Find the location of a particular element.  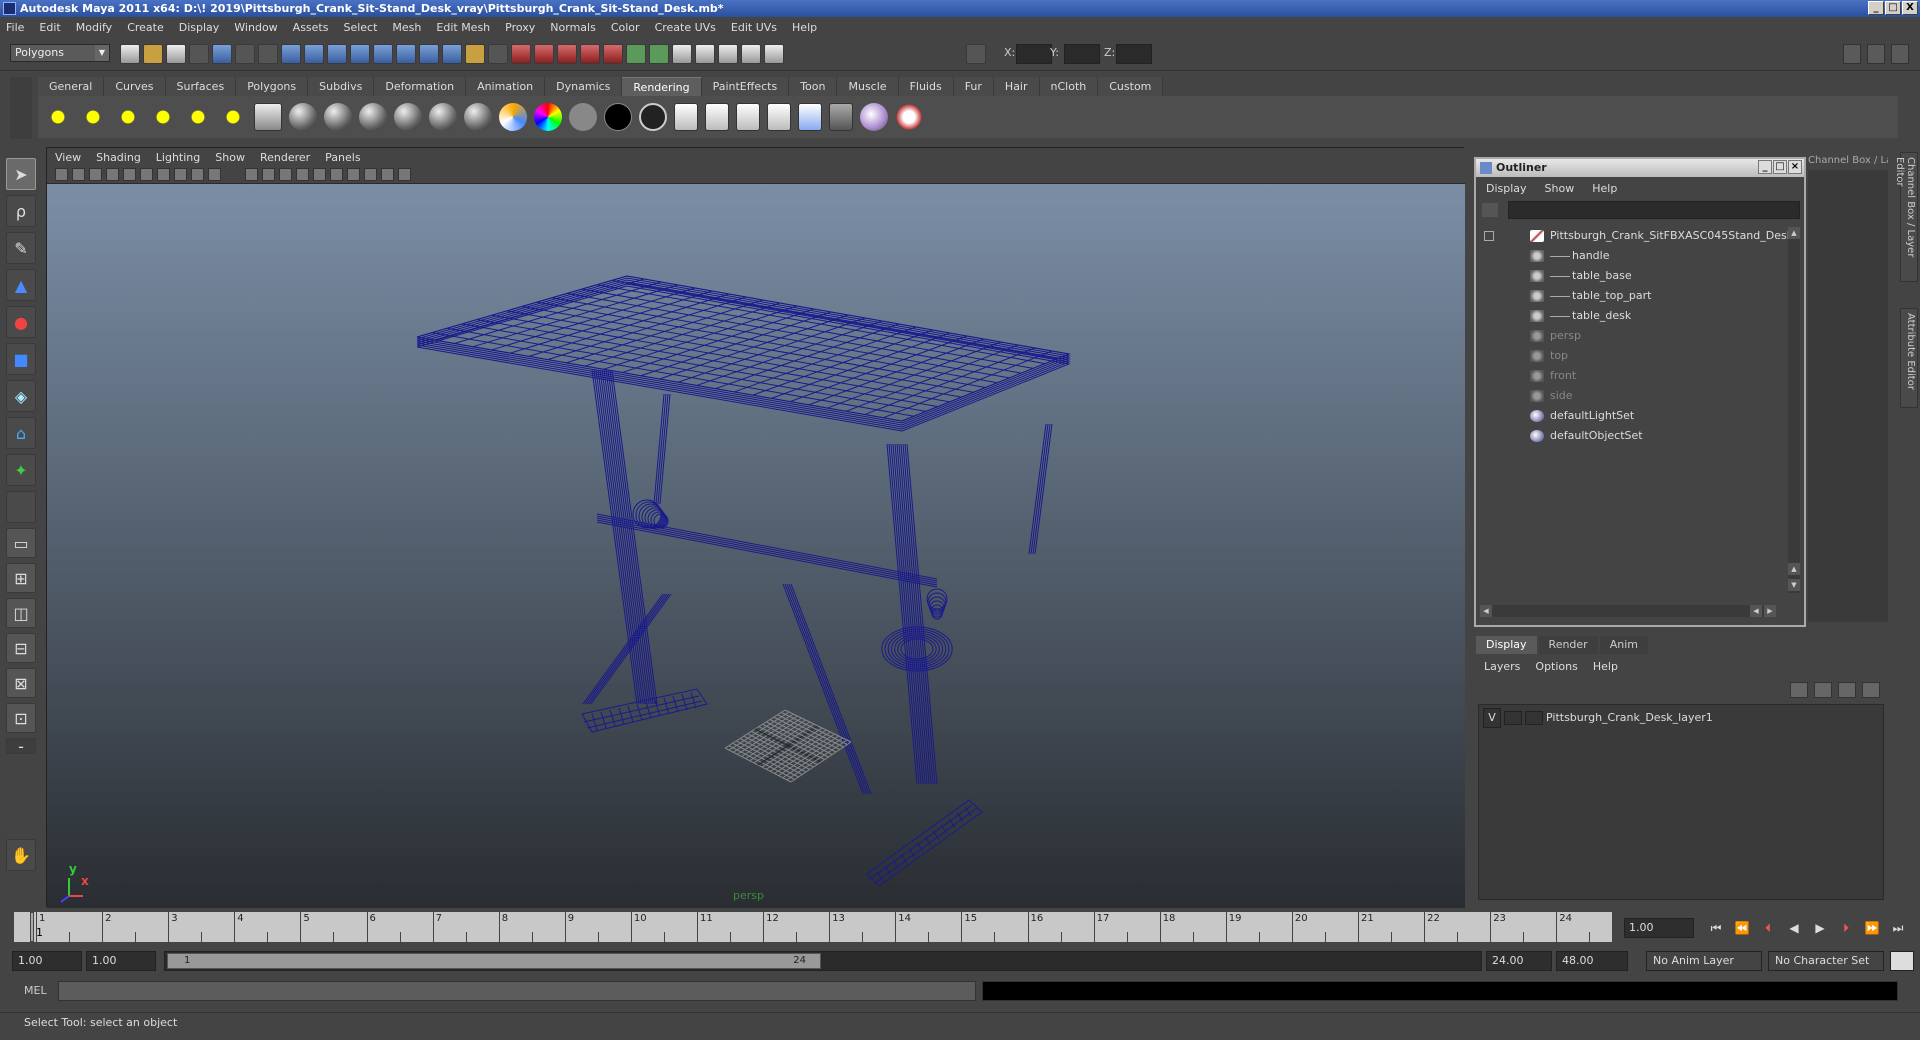

outliner-titlebar: Outliner _ □ × is located at coordinates (1640, 168).